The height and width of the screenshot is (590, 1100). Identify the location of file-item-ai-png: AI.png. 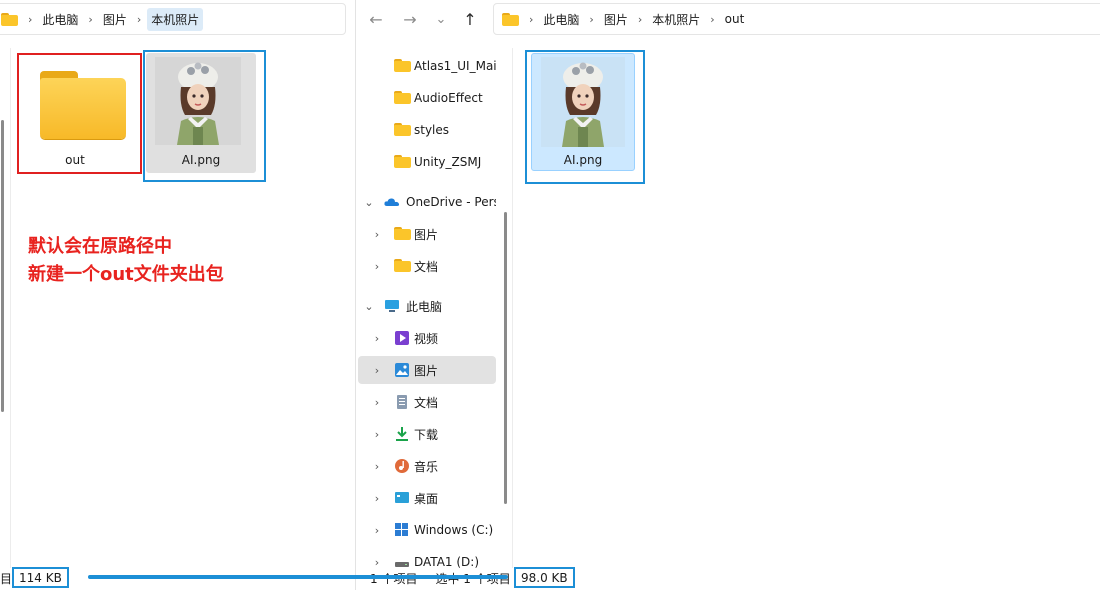
(201, 113).